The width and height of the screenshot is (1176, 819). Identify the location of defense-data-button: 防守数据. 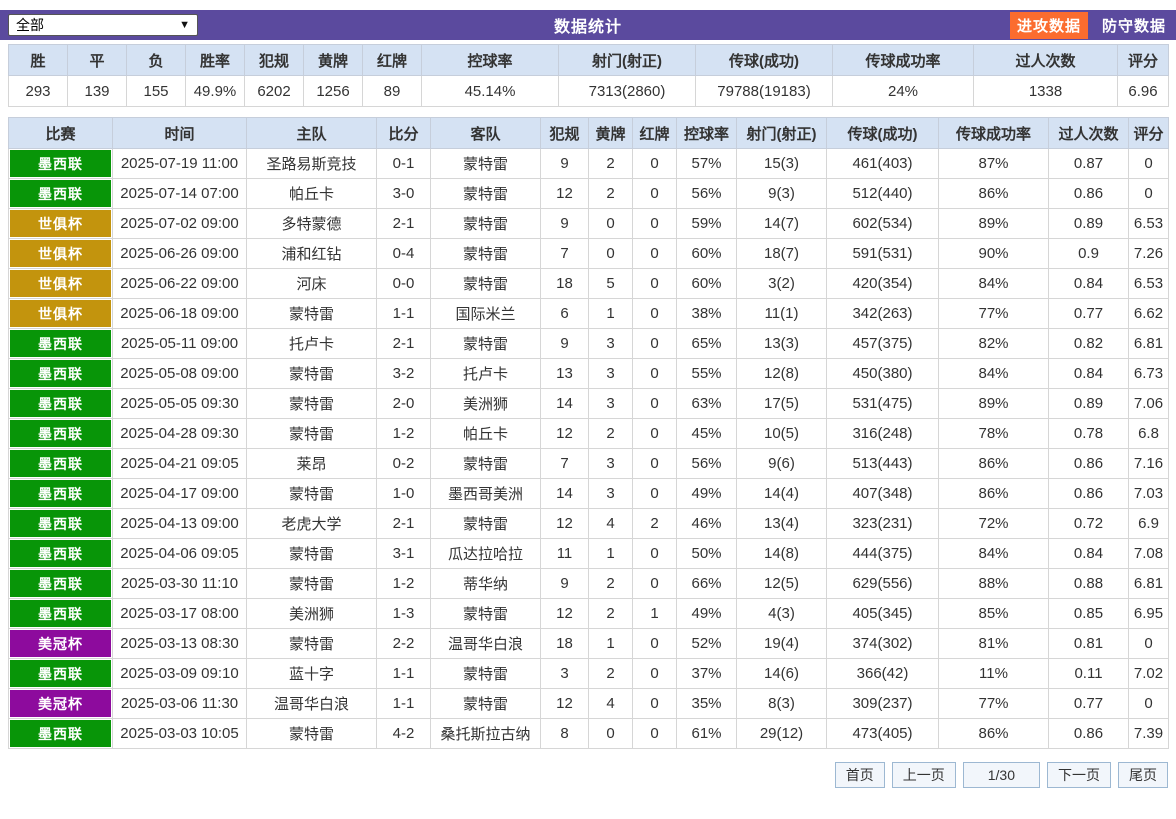
(1134, 25).